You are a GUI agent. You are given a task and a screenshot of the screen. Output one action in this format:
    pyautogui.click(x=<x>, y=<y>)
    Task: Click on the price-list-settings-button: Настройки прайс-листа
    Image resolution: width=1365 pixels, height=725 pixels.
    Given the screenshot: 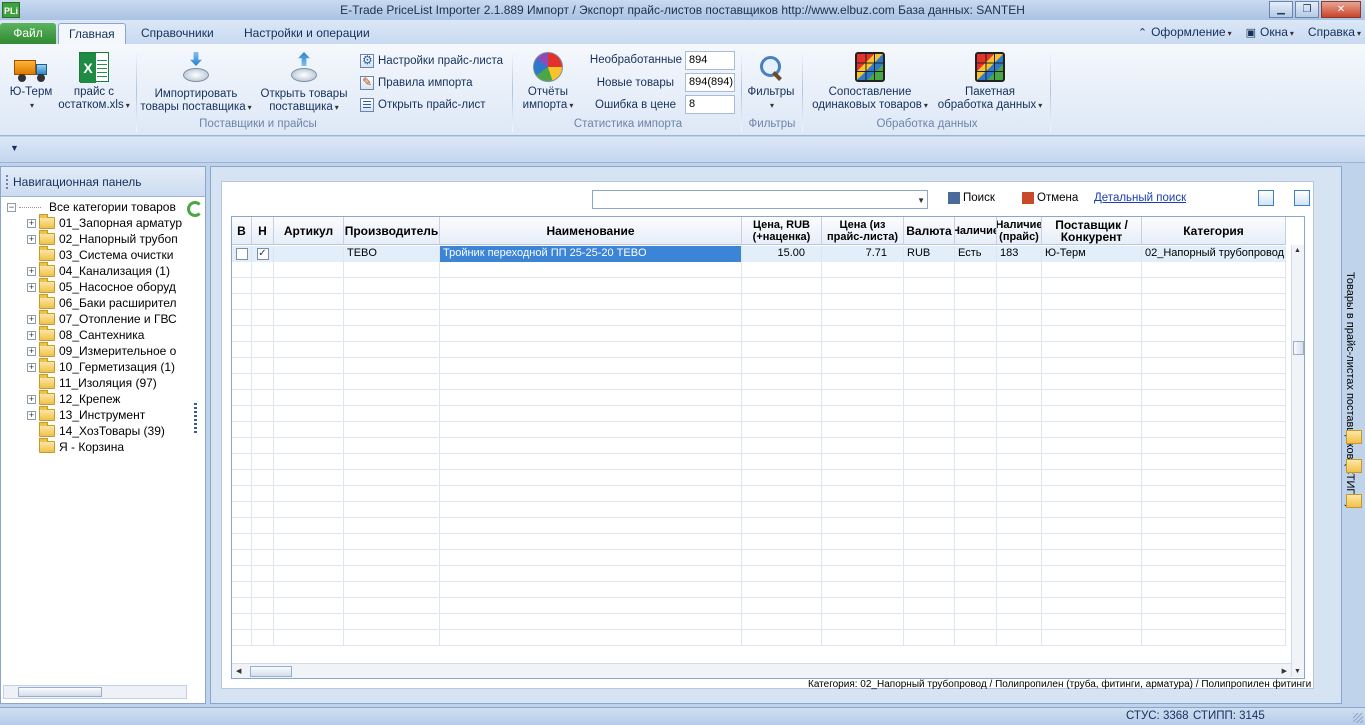 What is the action you would take?
    pyautogui.click(x=431, y=61)
    